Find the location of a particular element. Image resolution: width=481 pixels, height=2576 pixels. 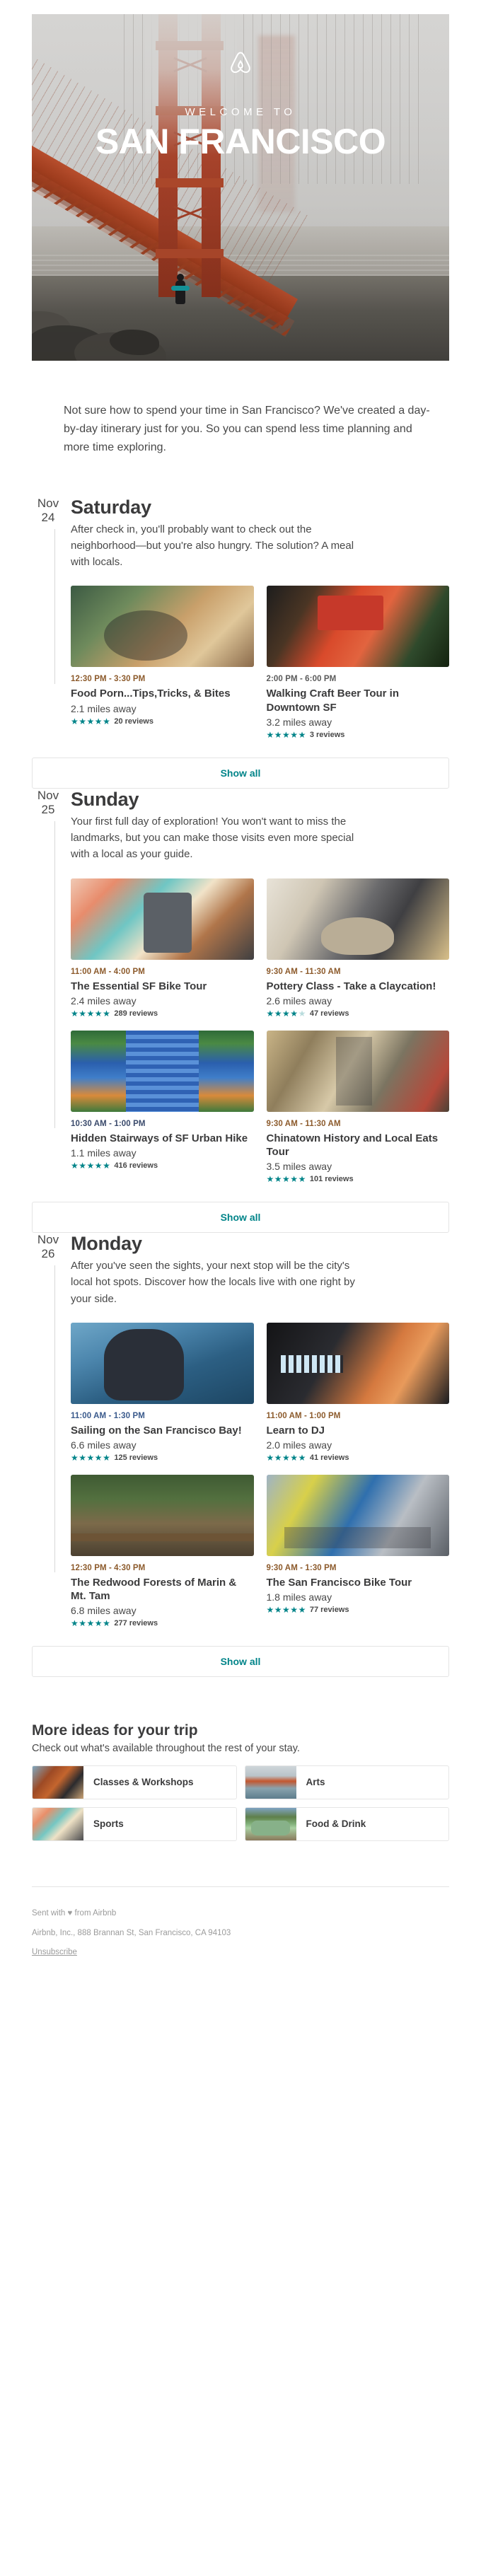

category-label: Classes & Workshops is located at coordinates (143, 1782).